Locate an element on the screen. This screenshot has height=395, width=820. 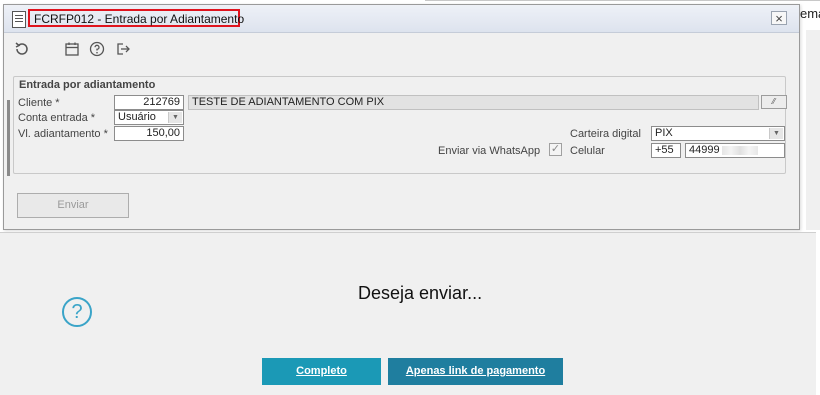
exit-icon is located at coordinates (123, 49).